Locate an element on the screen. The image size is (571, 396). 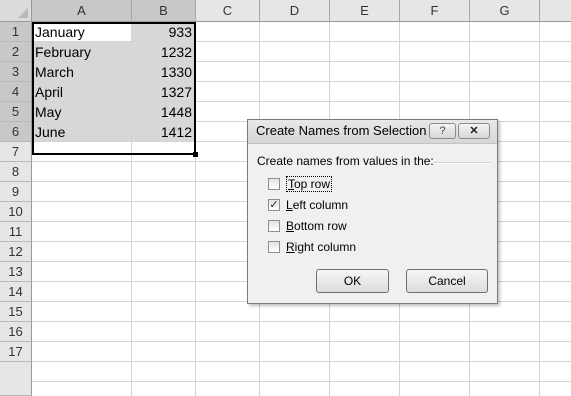
row-header: 17 is located at coordinates (16, 352).